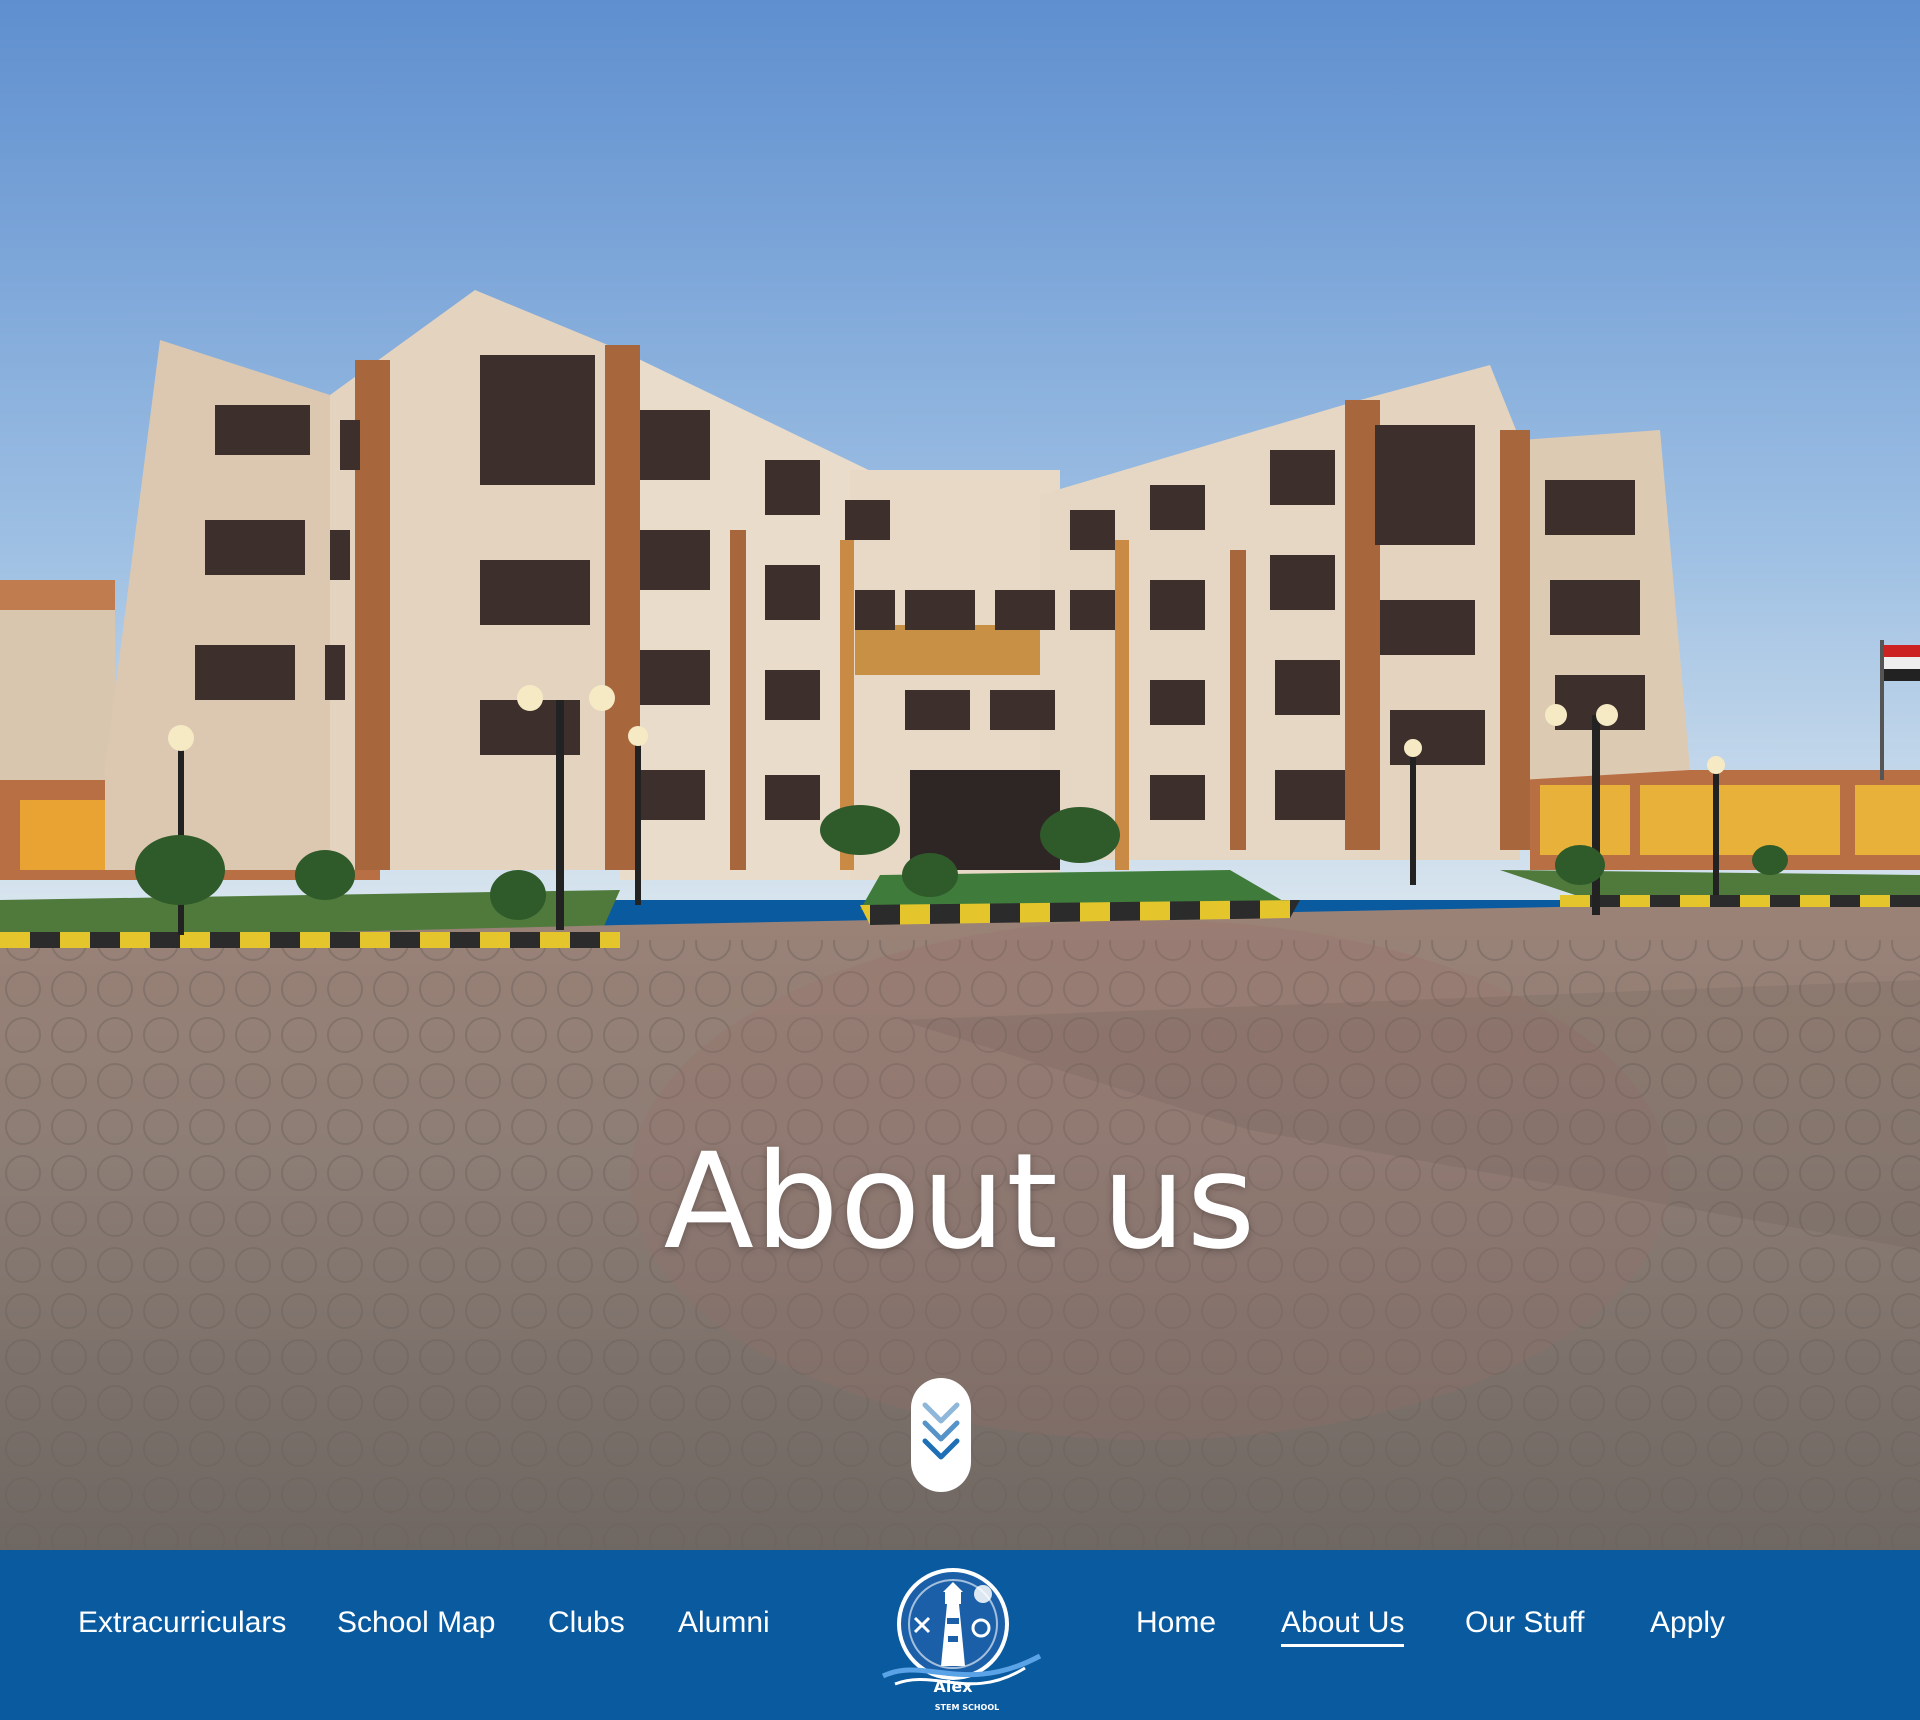  I want to click on nav-item-extracurriculars: Extracurriculars, so click(182, 1623).